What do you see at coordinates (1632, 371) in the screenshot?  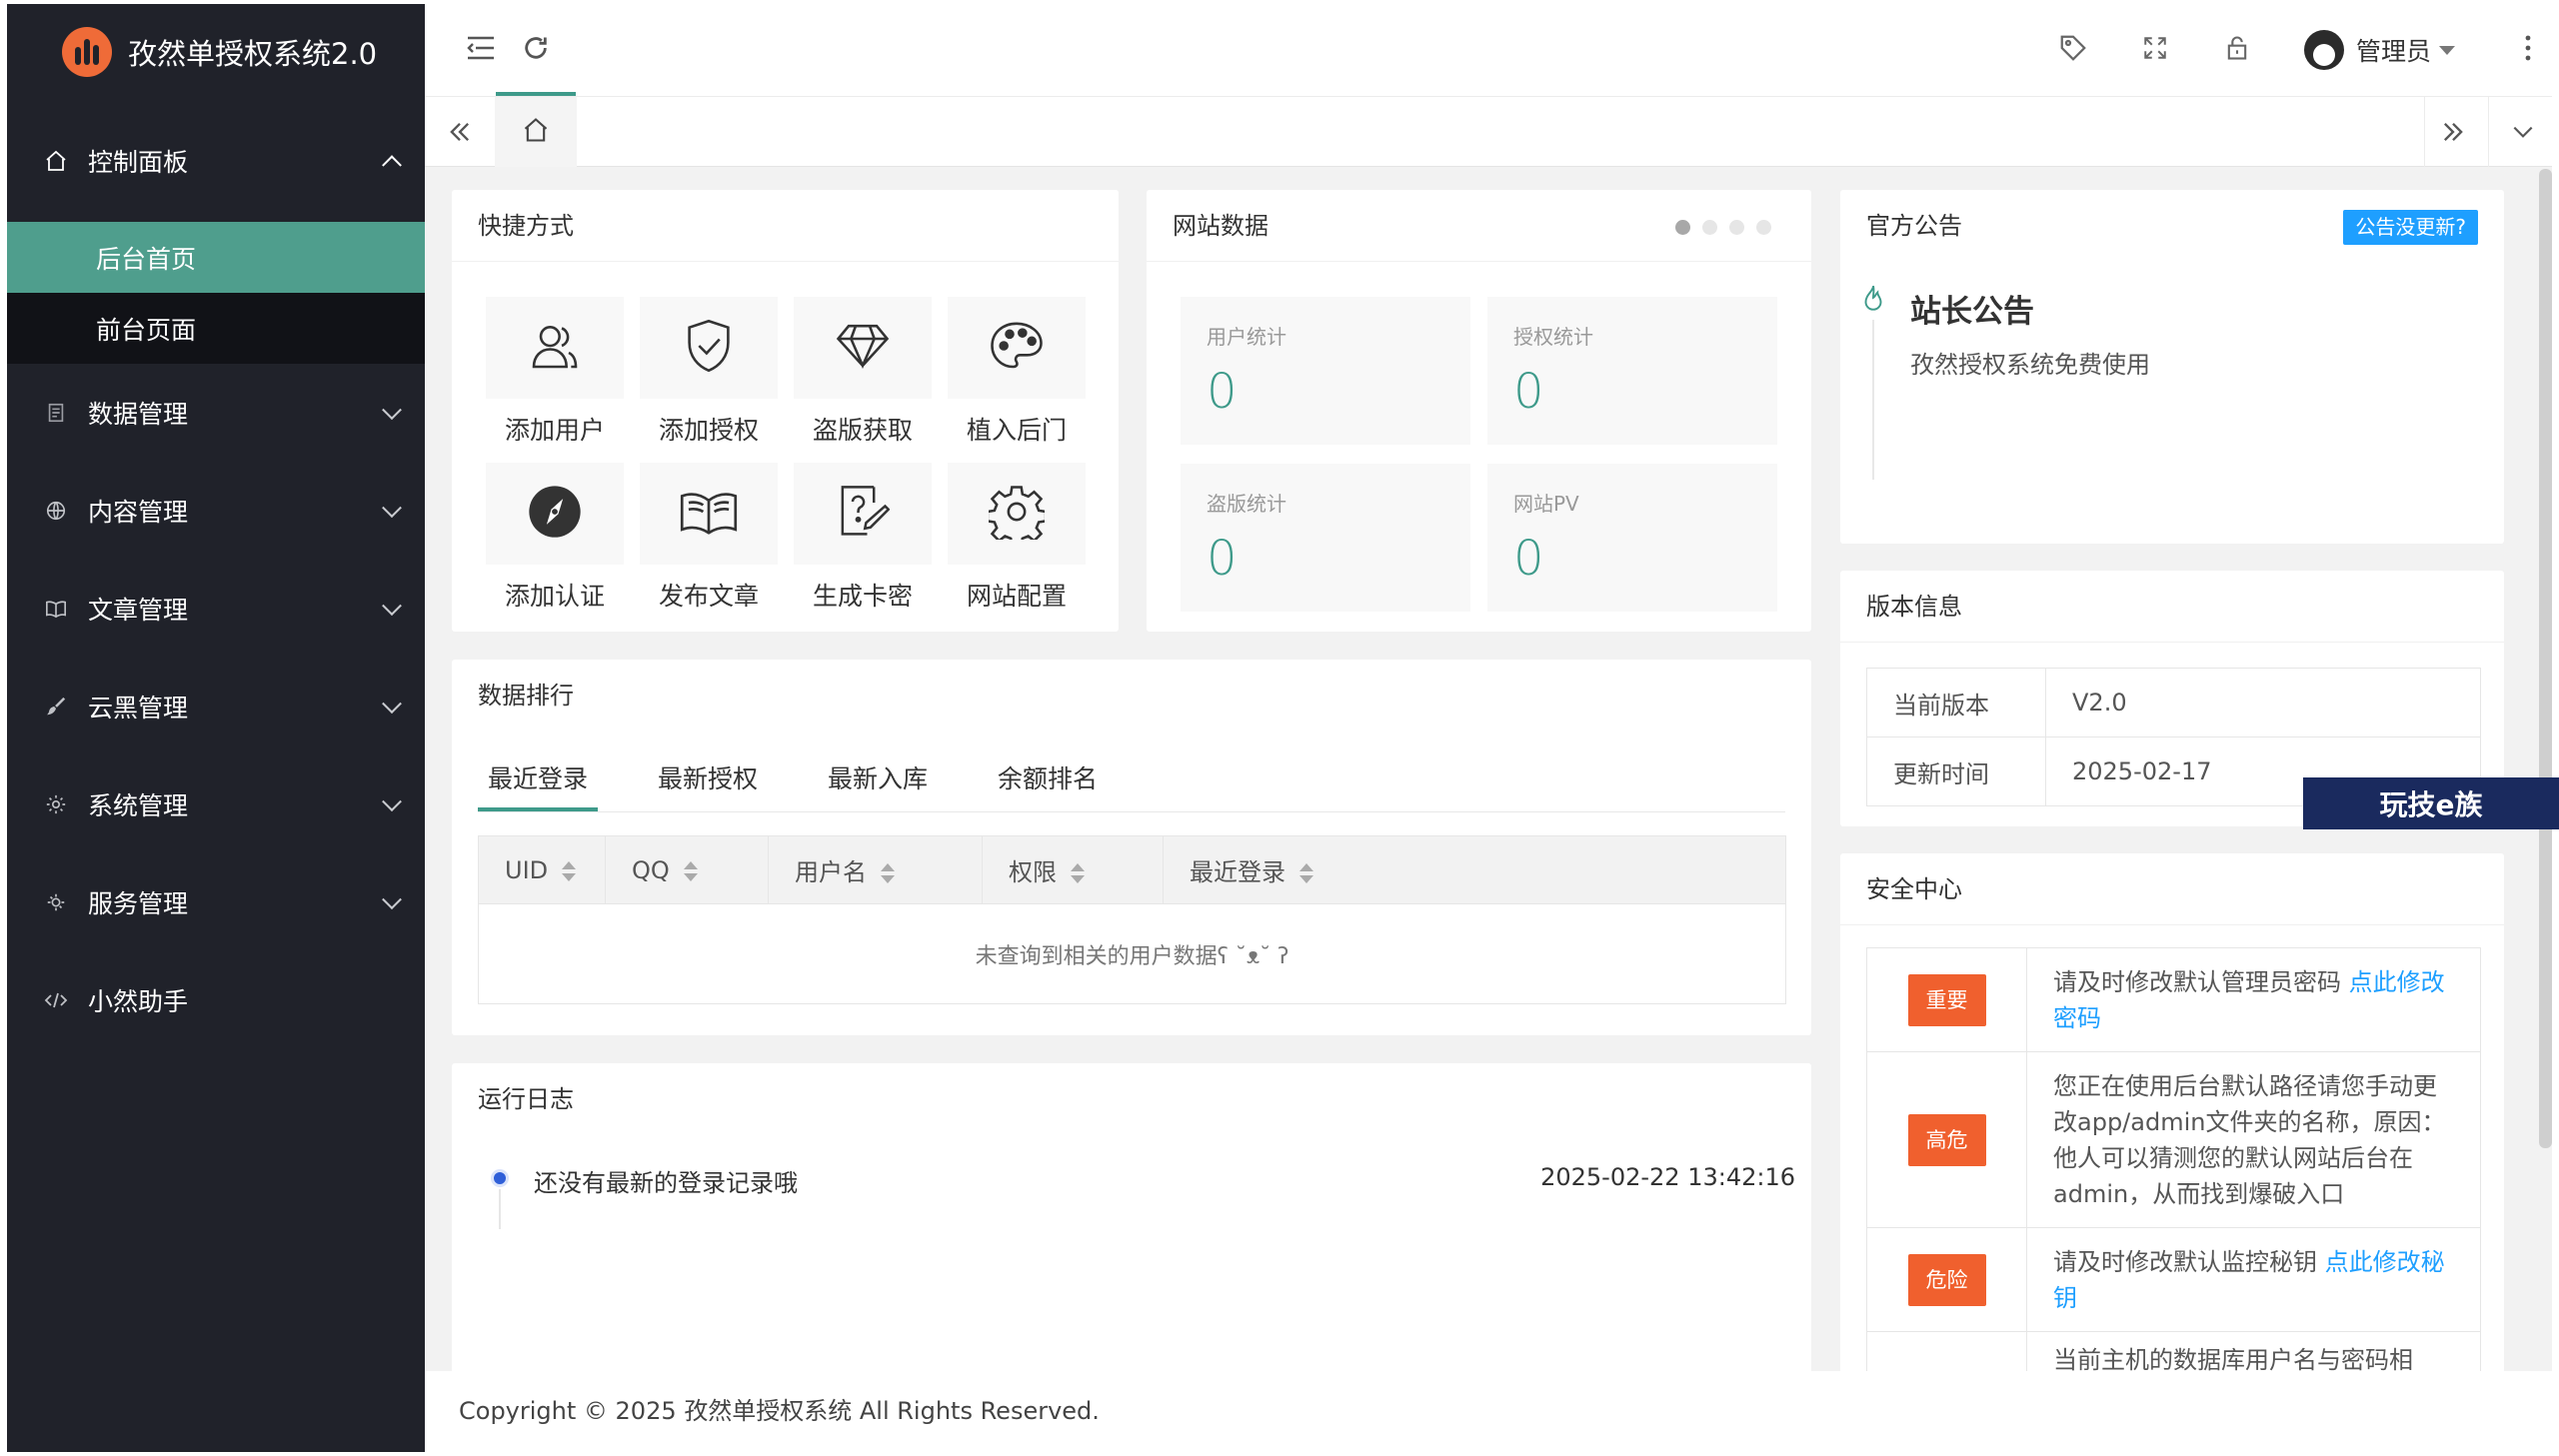 I see `stat-auth: 授权统计 0` at bounding box center [1632, 371].